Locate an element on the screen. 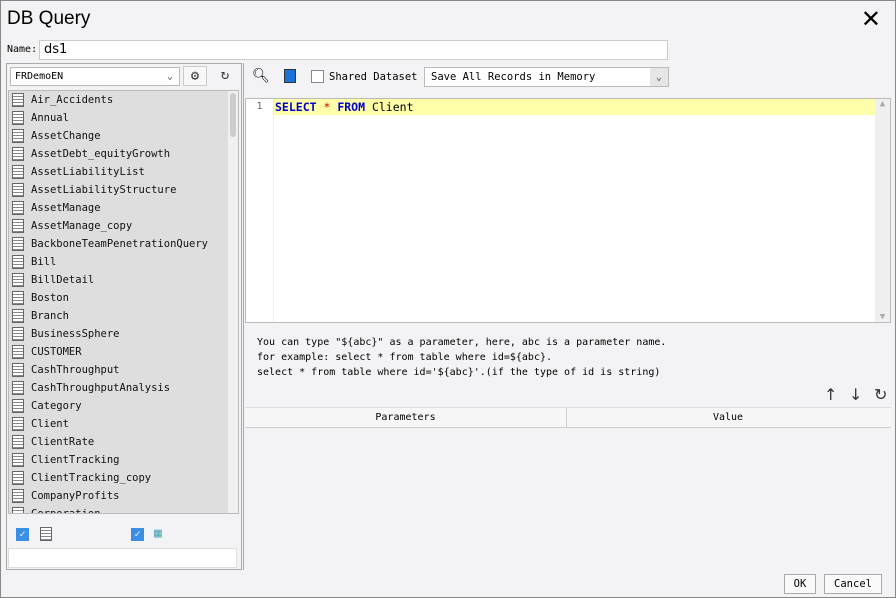 This screenshot has height=598, width=896. table-list-item: CompanyProfits is located at coordinates (123, 496).